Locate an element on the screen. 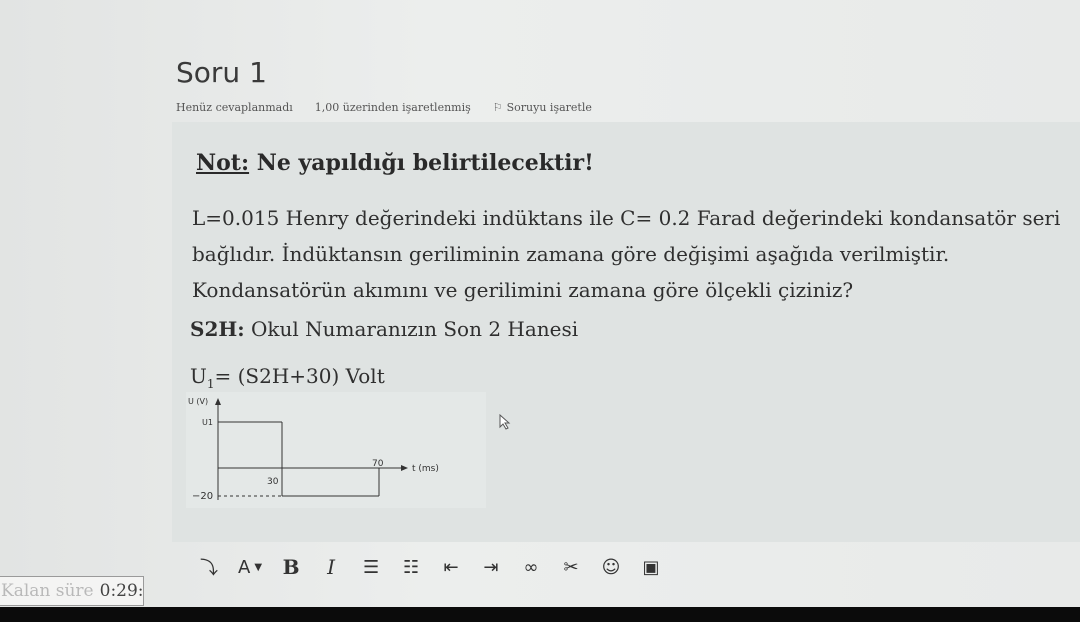 This screenshot has height=622, width=1080. time-remaining-box: Kalan süre 0:29:33 is located at coordinates (72, 591).